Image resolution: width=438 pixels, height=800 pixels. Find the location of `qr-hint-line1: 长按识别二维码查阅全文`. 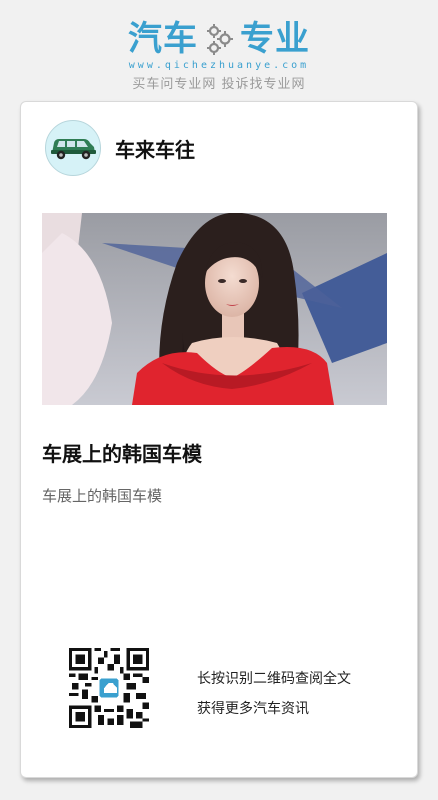

qr-hint-line1: 长按识别二维码查阅全文 is located at coordinates (274, 679).